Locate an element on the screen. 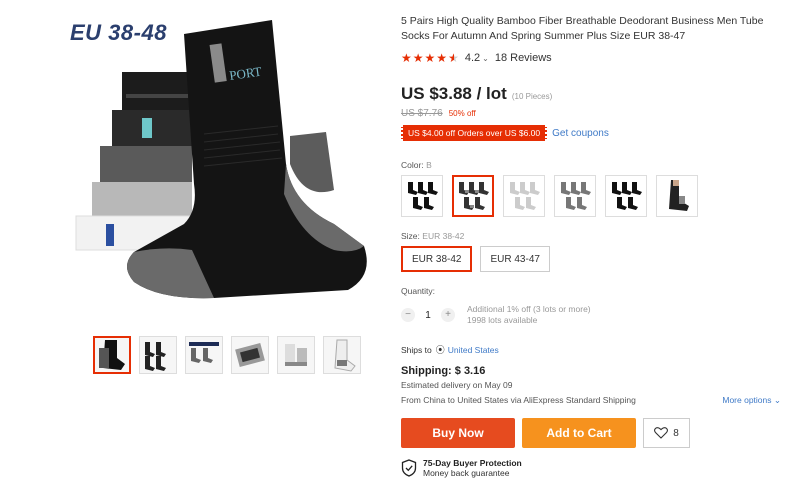 This screenshot has width=800, height=483. ships-to-label: Ships to is located at coordinates (416, 349).